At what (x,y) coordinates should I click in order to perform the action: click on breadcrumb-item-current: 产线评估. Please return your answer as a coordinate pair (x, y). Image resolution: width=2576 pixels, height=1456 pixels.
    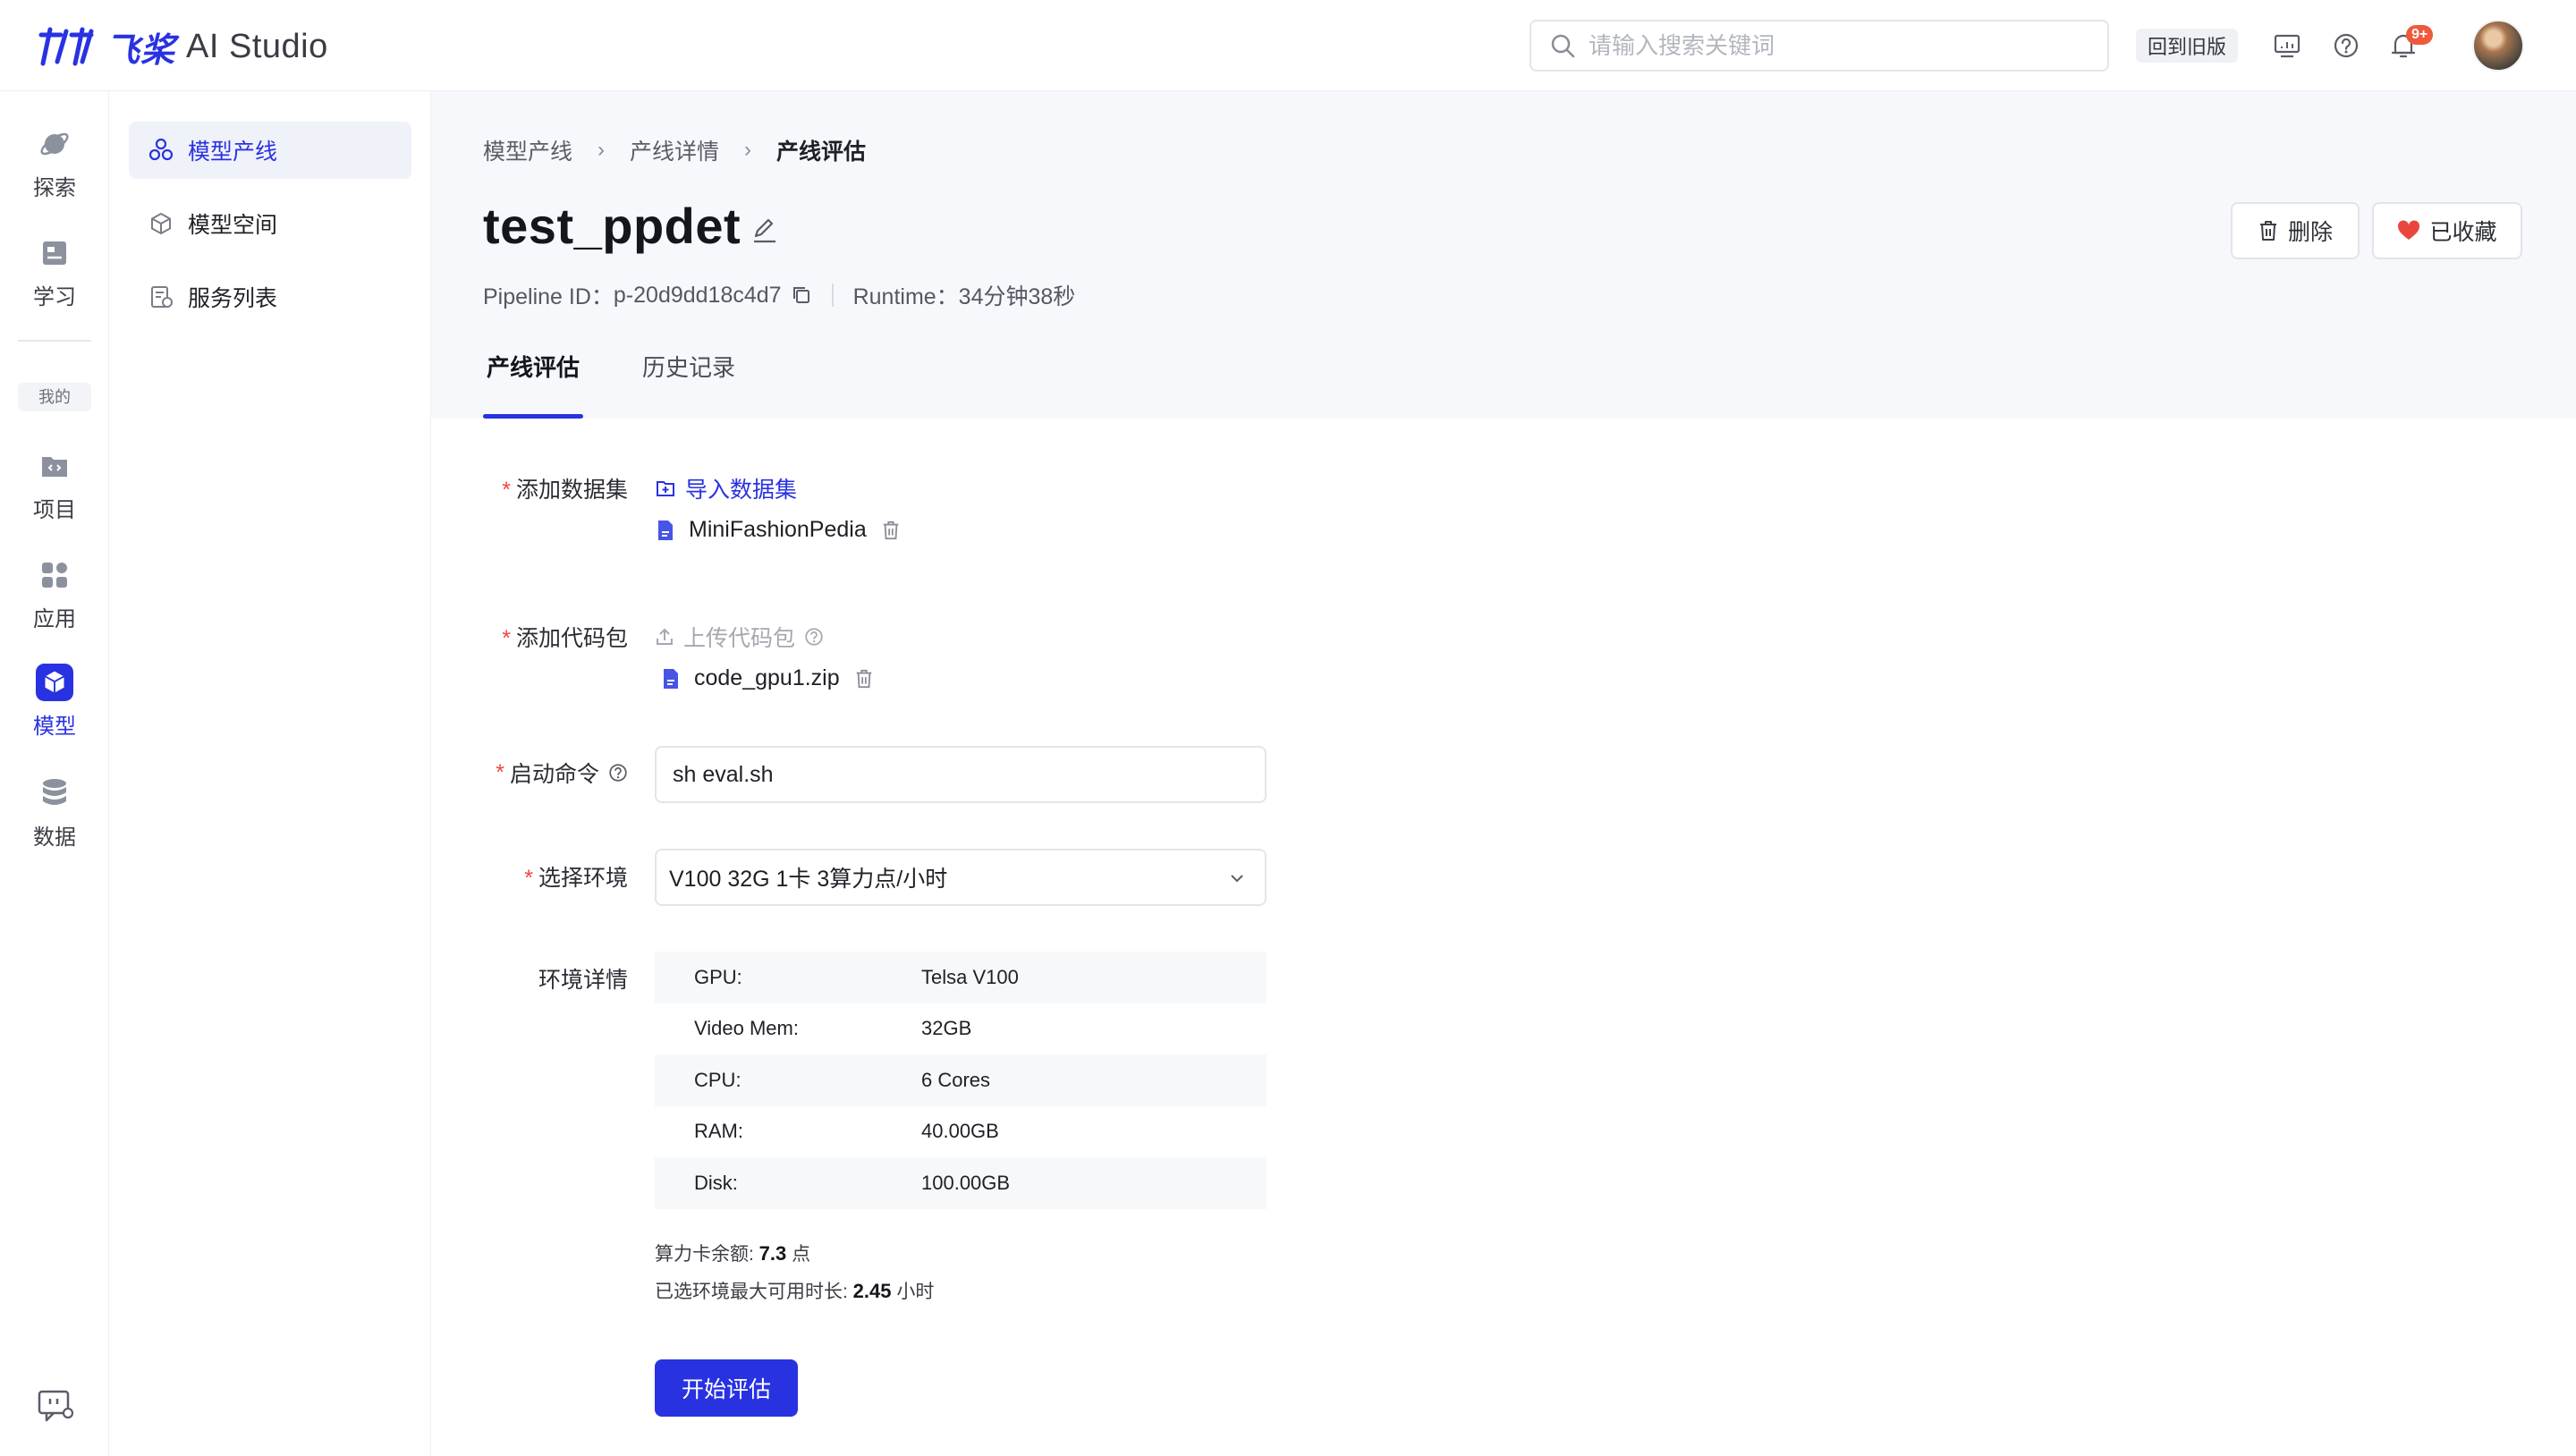
    Looking at the image, I should click on (821, 152).